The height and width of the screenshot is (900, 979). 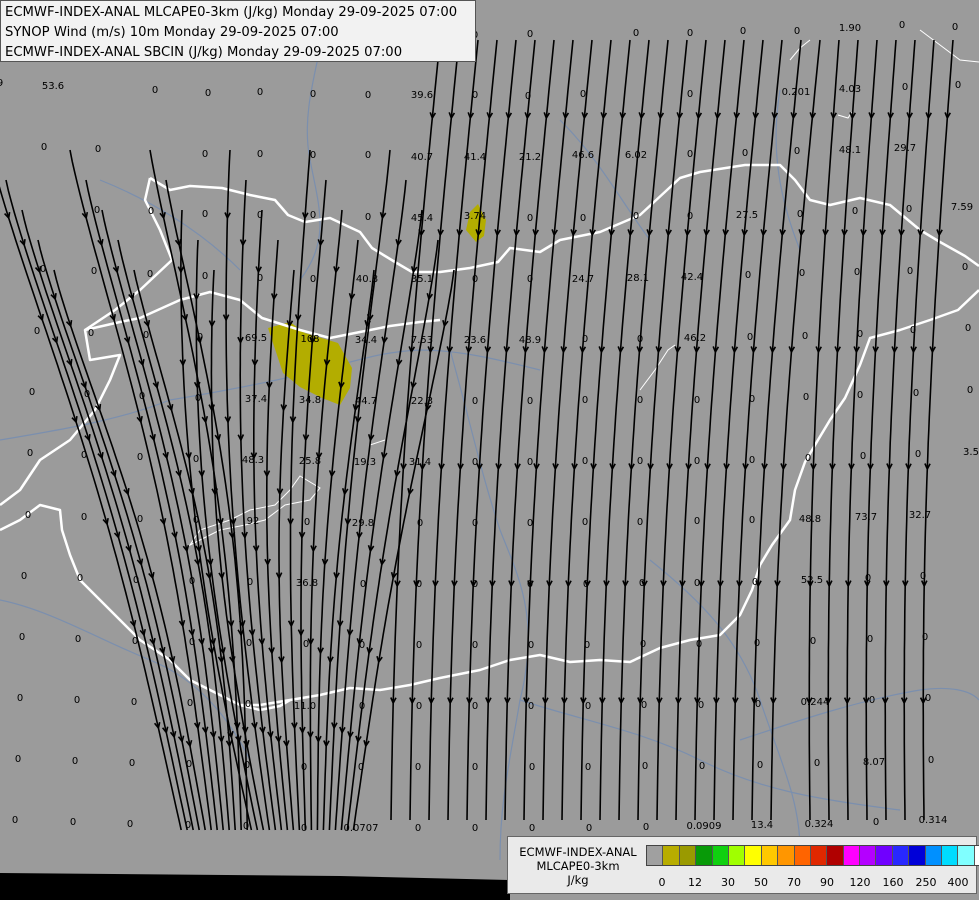 What do you see at coordinates (422, 95) in the screenshot?
I see `cape-value: 39.6` at bounding box center [422, 95].